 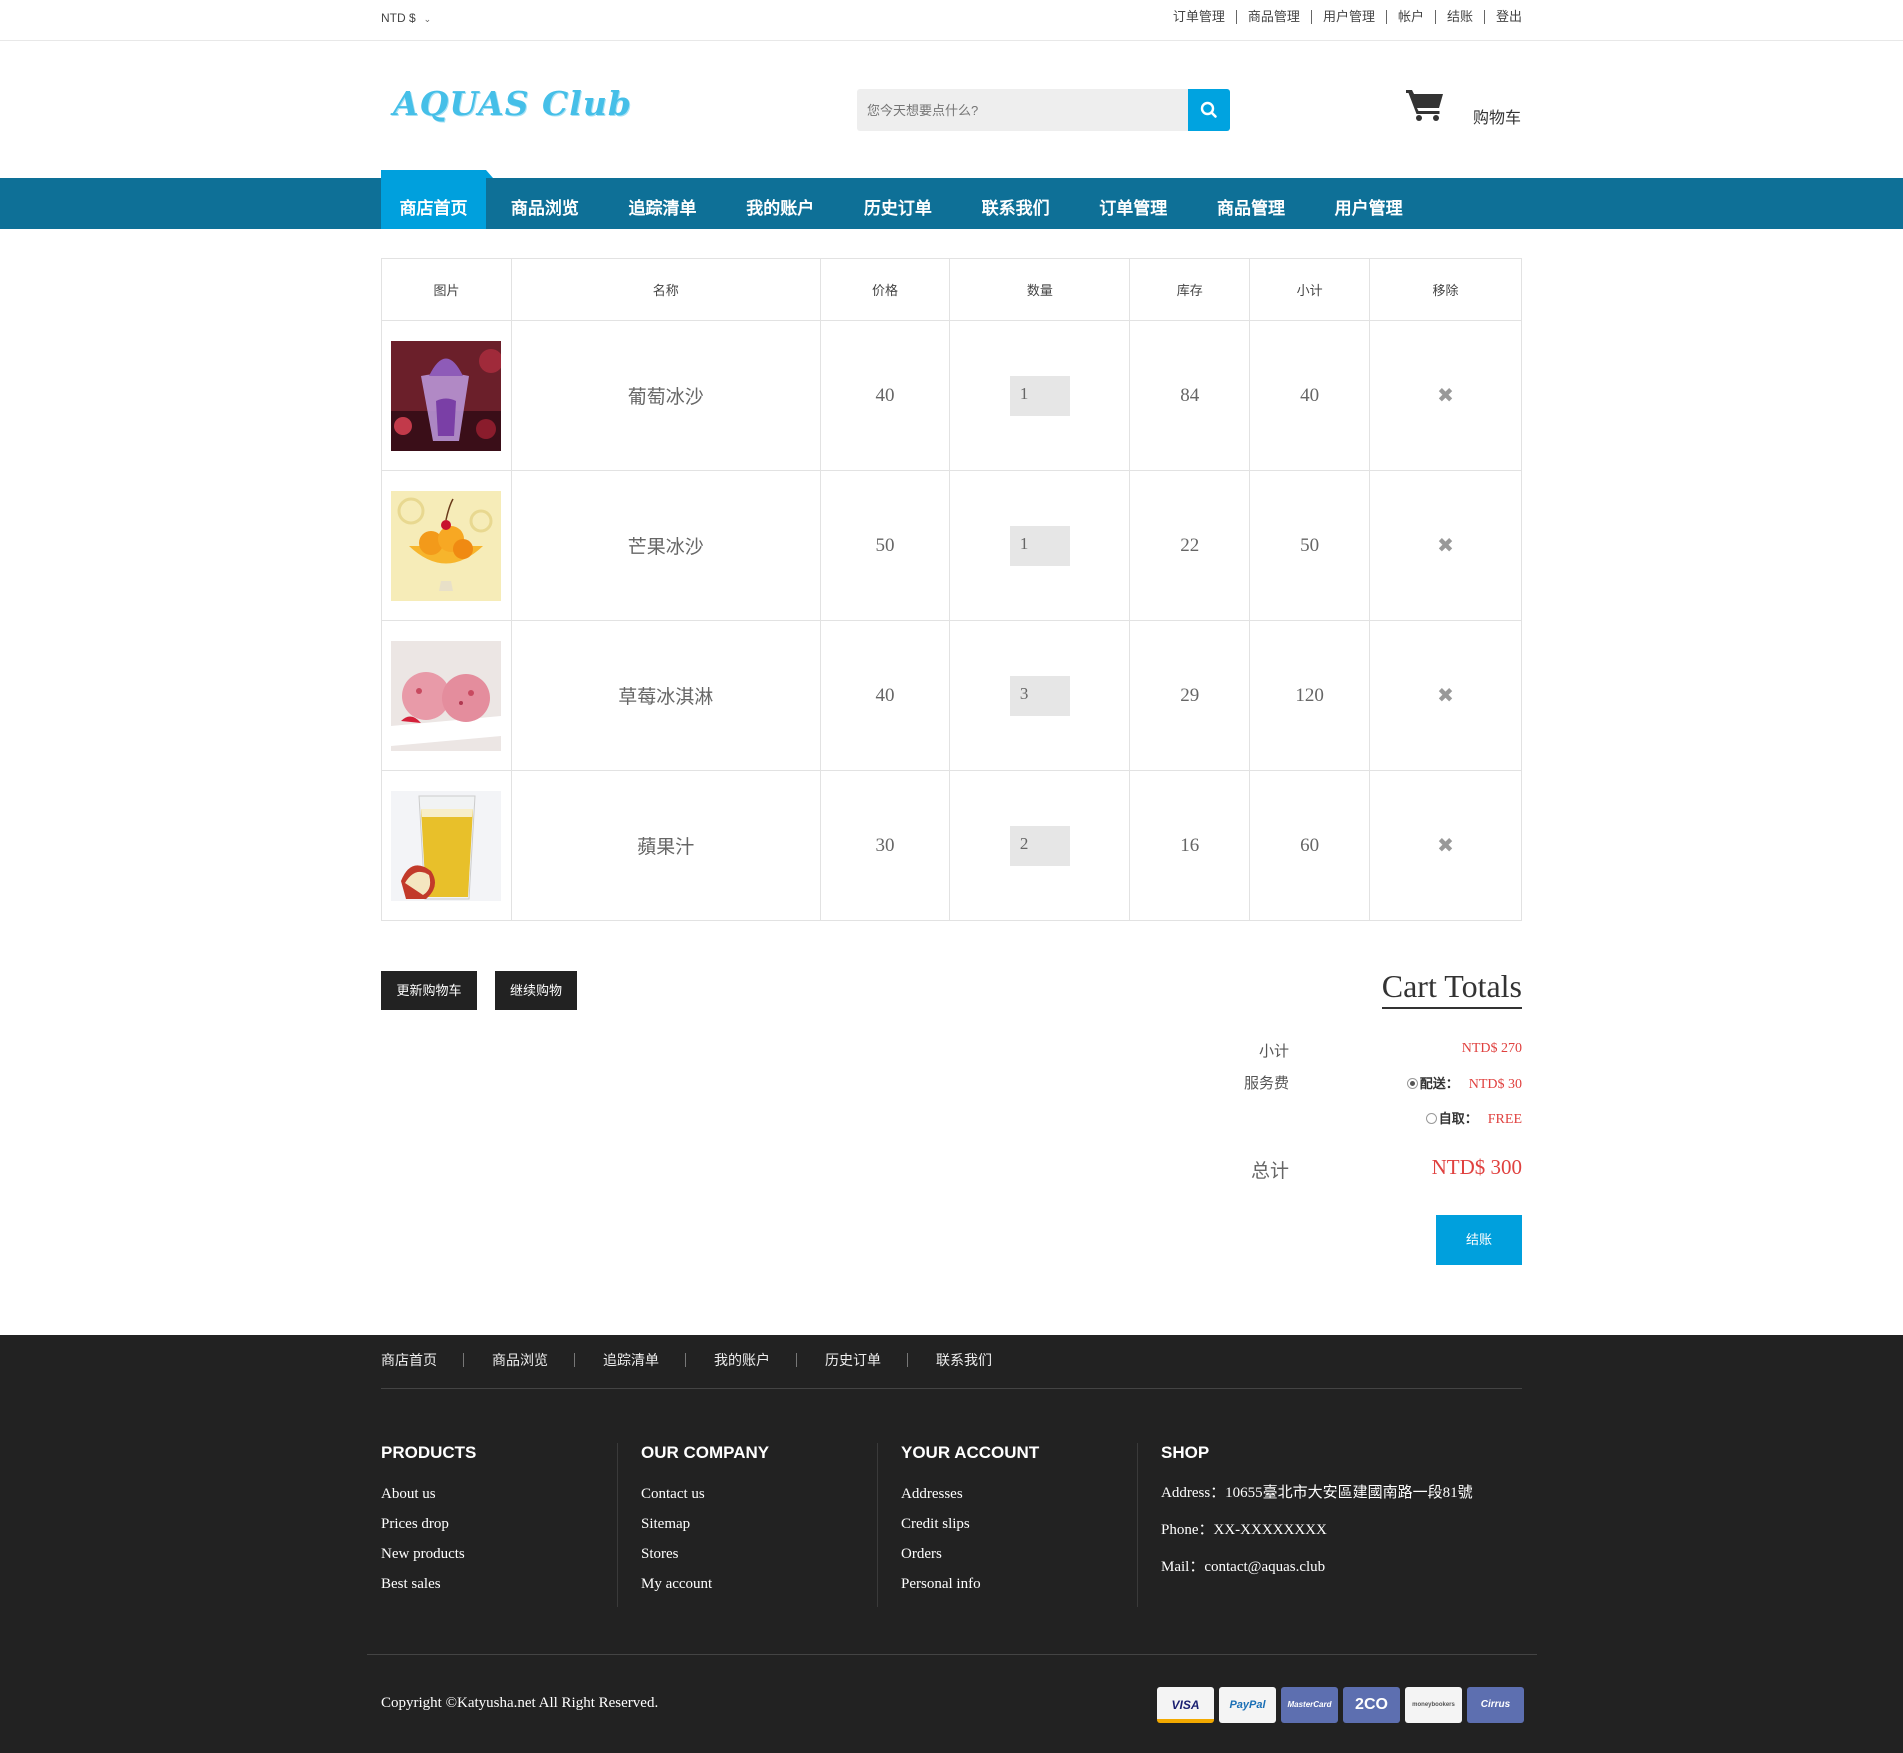 I want to click on footer-link: Prices drop, so click(x=499, y=1524).